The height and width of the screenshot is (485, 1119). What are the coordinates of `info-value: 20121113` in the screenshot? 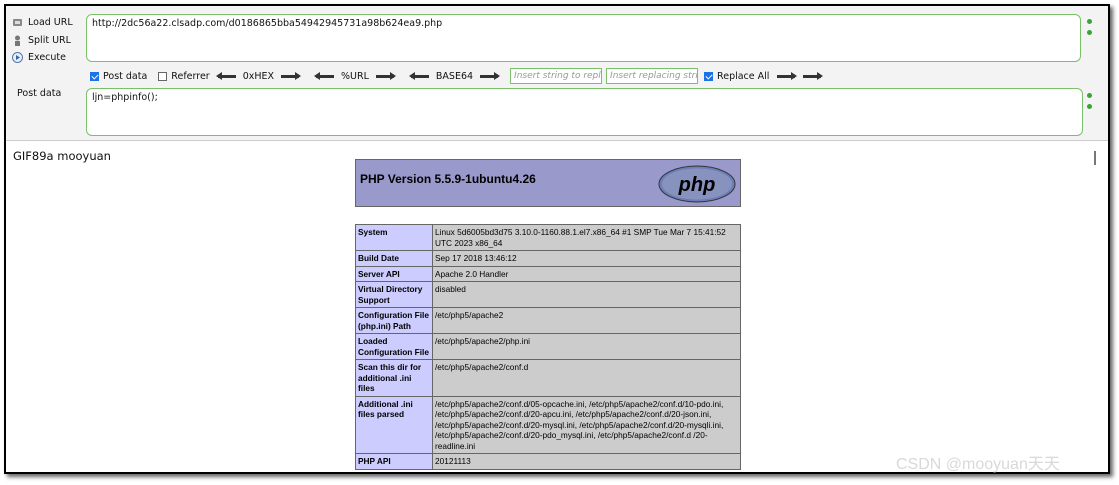 It's located at (586, 461).